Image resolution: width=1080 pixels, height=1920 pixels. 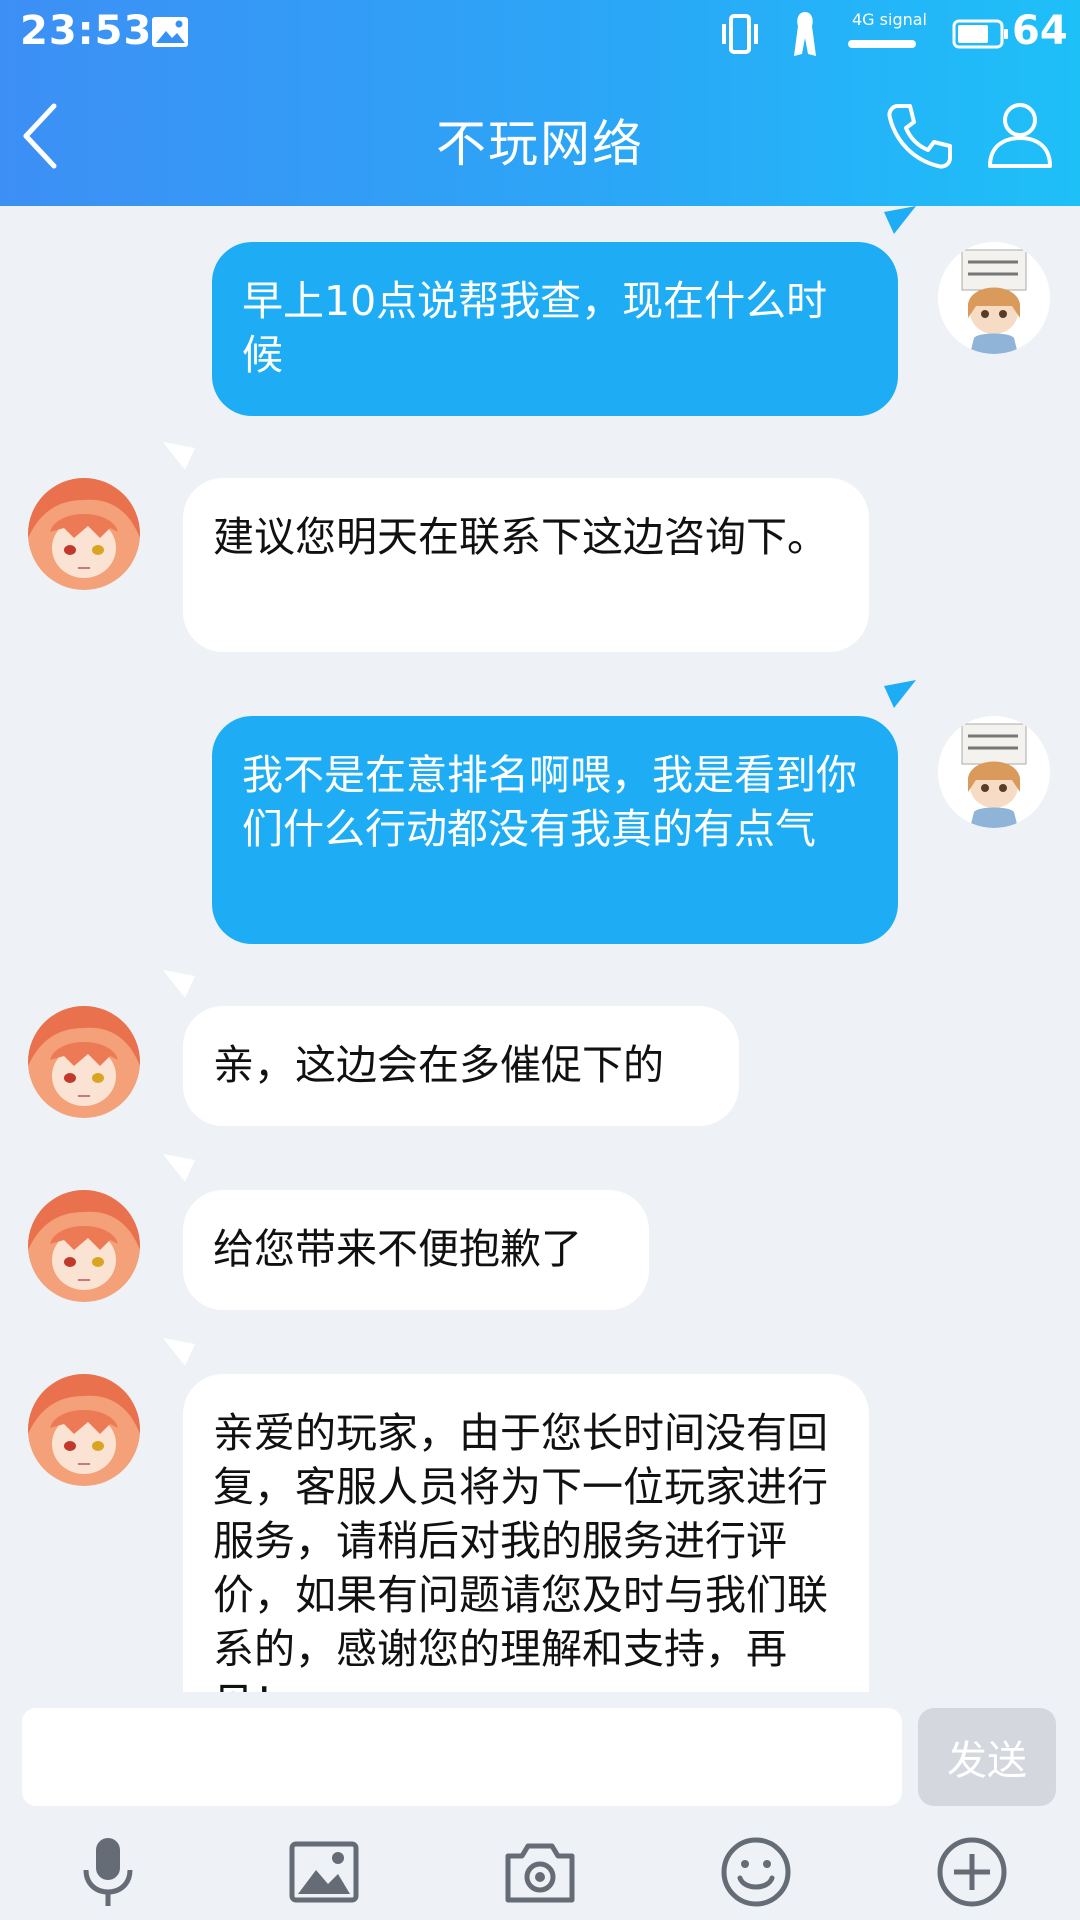 I want to click on message-text: 早上10点说帮我查，现在什么时候, so click(x=535, y=328).